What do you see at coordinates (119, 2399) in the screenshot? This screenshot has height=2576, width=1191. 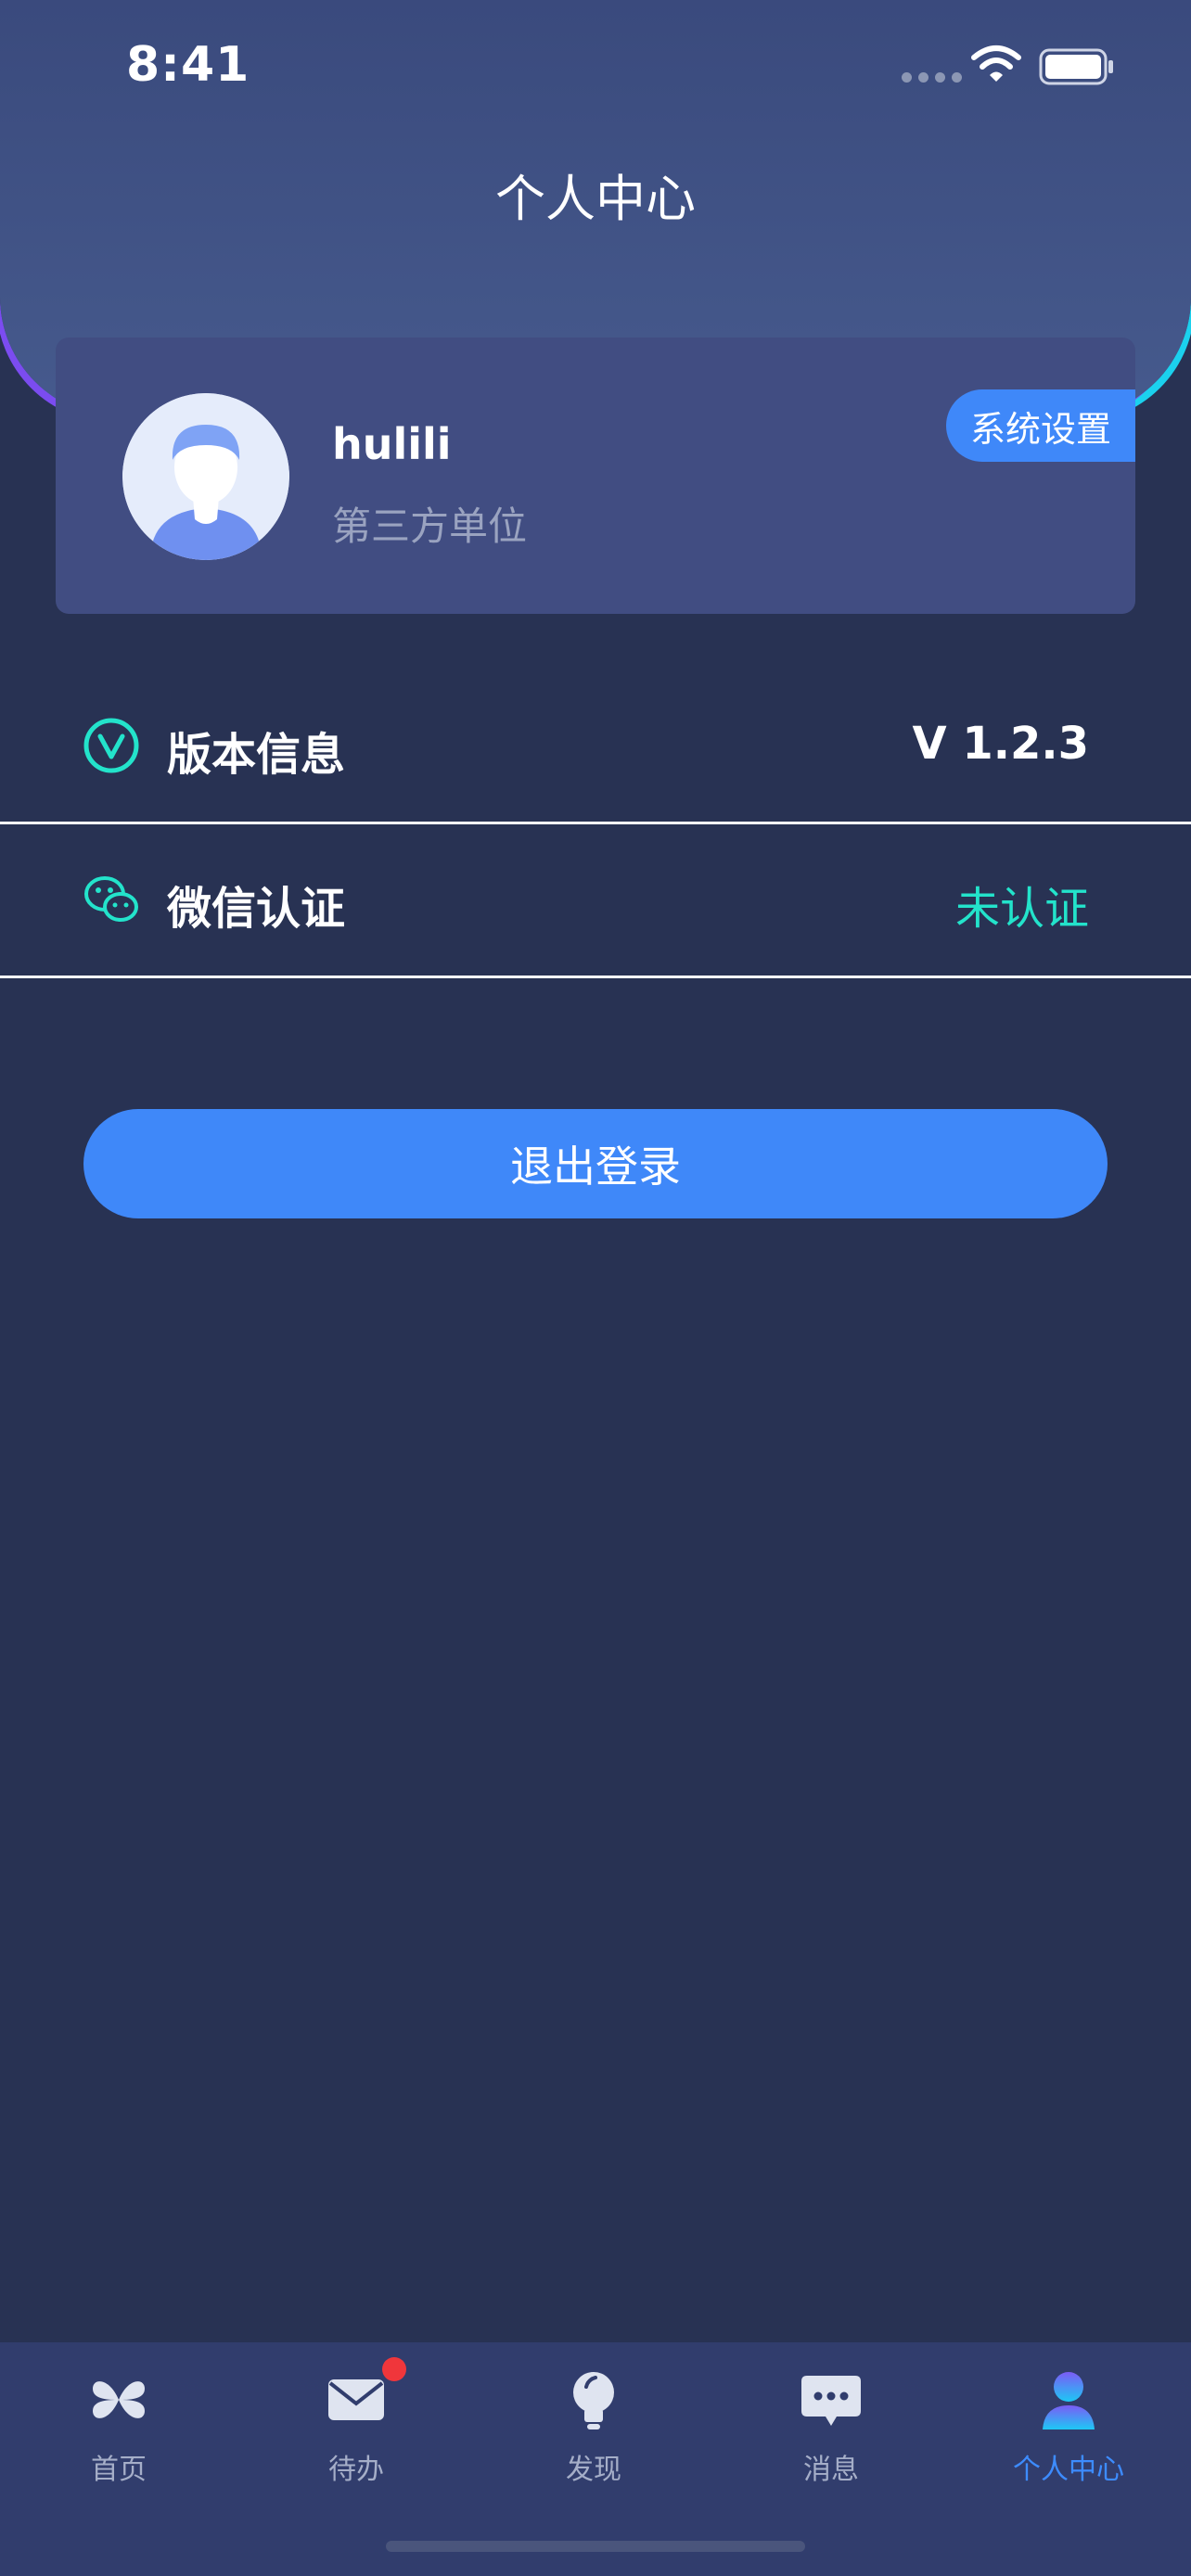 I see `grid-icon` at bounding box center [119, 2399].